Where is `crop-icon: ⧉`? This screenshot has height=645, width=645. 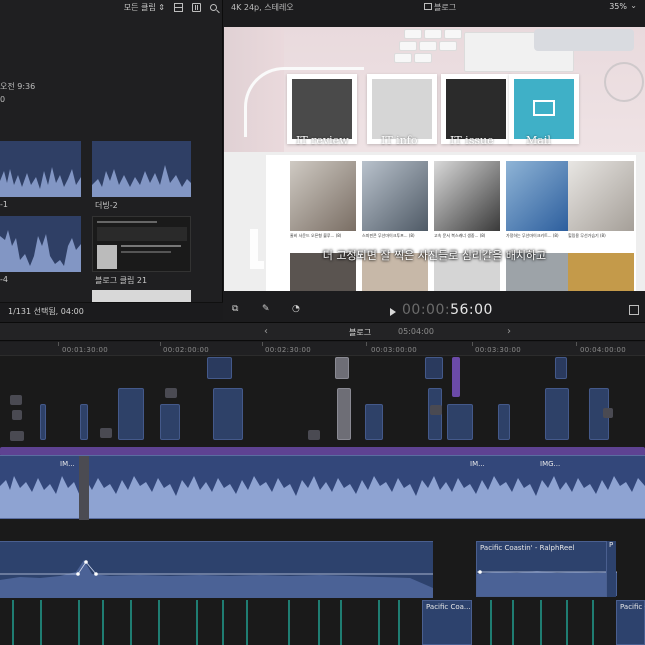 crop-icon: ⧉ is located at coordinates (238, 309).